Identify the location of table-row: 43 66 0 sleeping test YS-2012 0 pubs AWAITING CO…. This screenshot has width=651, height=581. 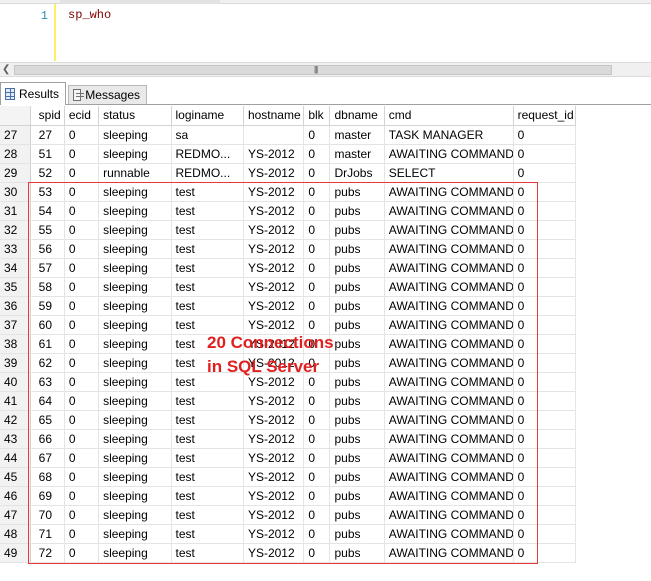
(288, 439).